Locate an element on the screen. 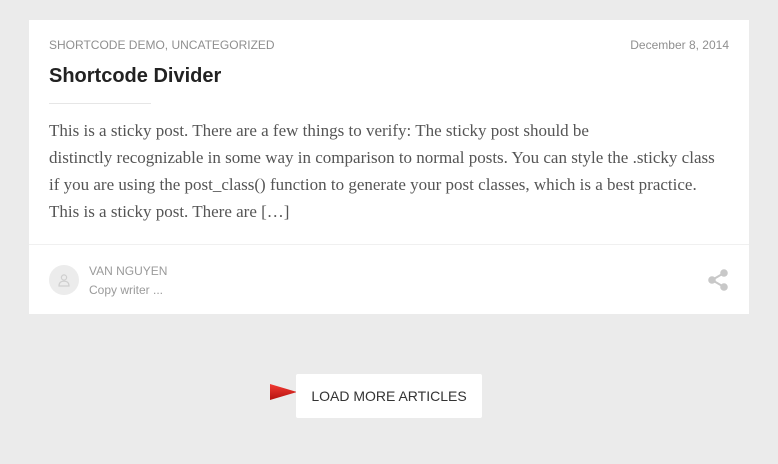 This screenshot has height=464, width=778. author-name: VAN NGUYEN is located at coordinates (128, 271).